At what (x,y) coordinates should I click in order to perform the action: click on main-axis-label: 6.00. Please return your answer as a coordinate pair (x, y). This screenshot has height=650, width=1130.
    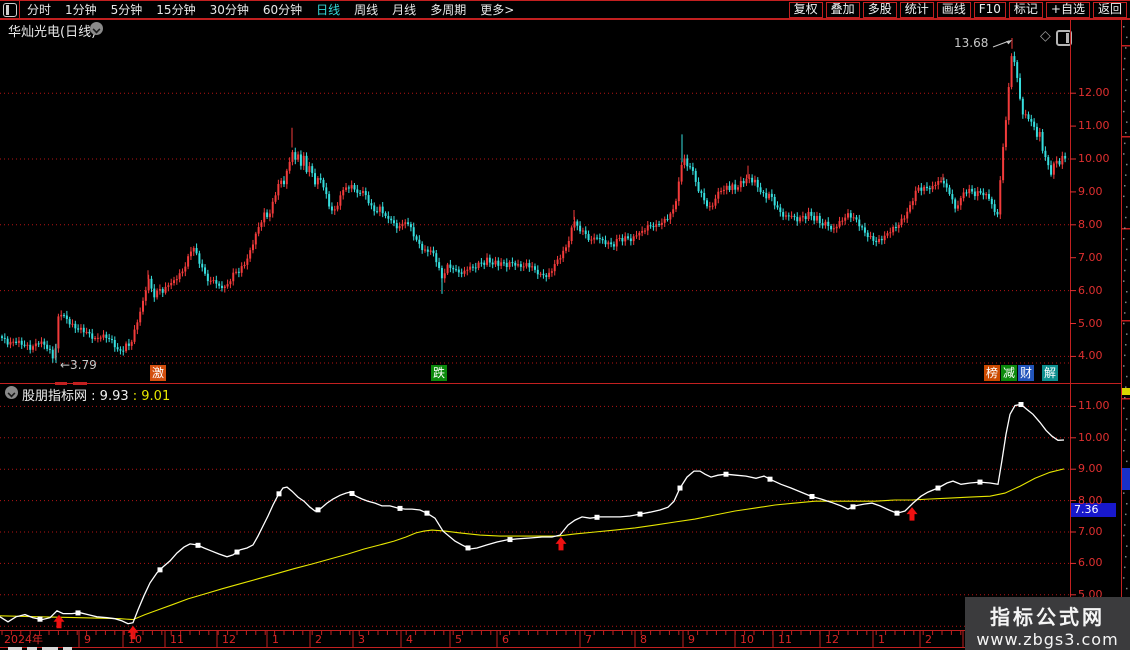
    Looking at the image, I should click on (1090, 290).